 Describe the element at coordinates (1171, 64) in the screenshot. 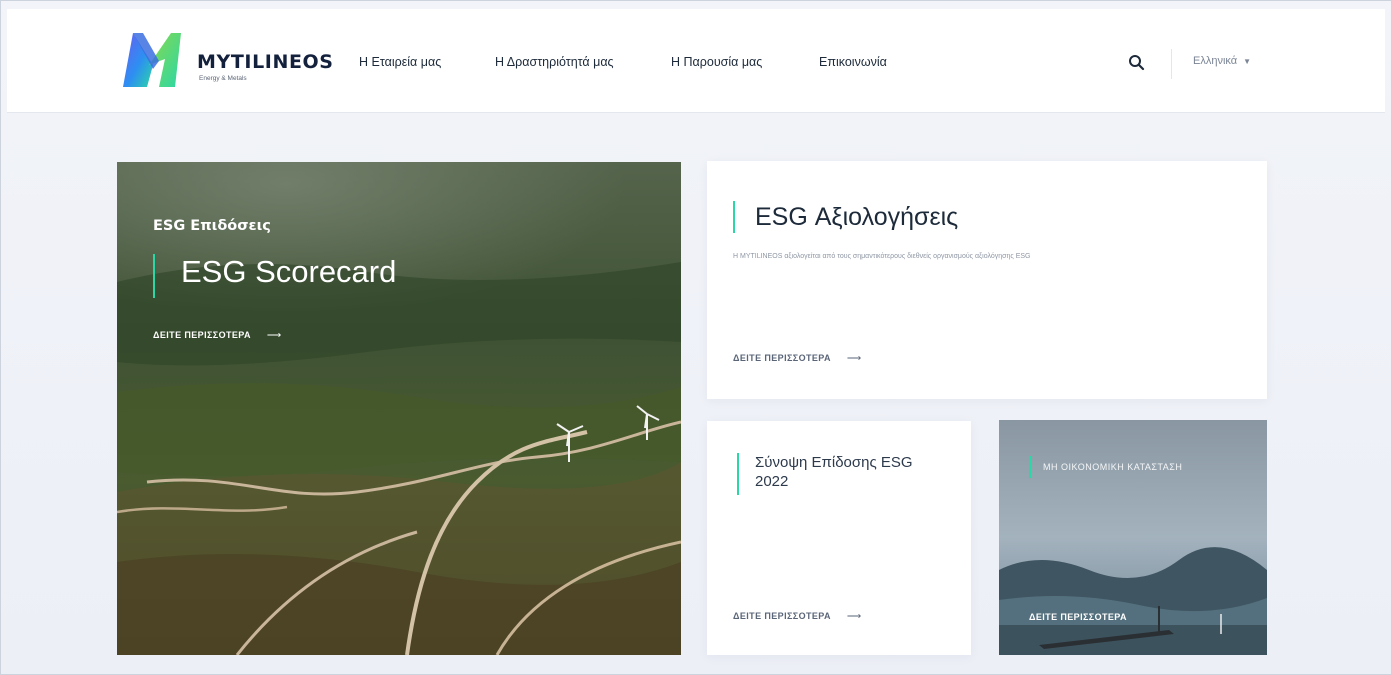

I see `header-divider` at that location.